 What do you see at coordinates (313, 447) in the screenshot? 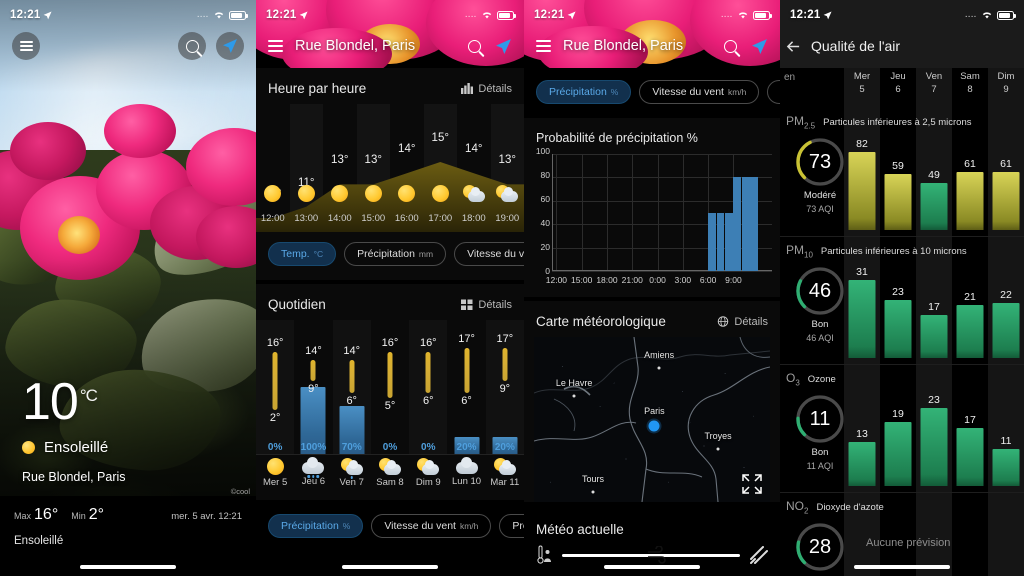
I see `daily-precip-percent: 100%` at bounding box center [313, 447].